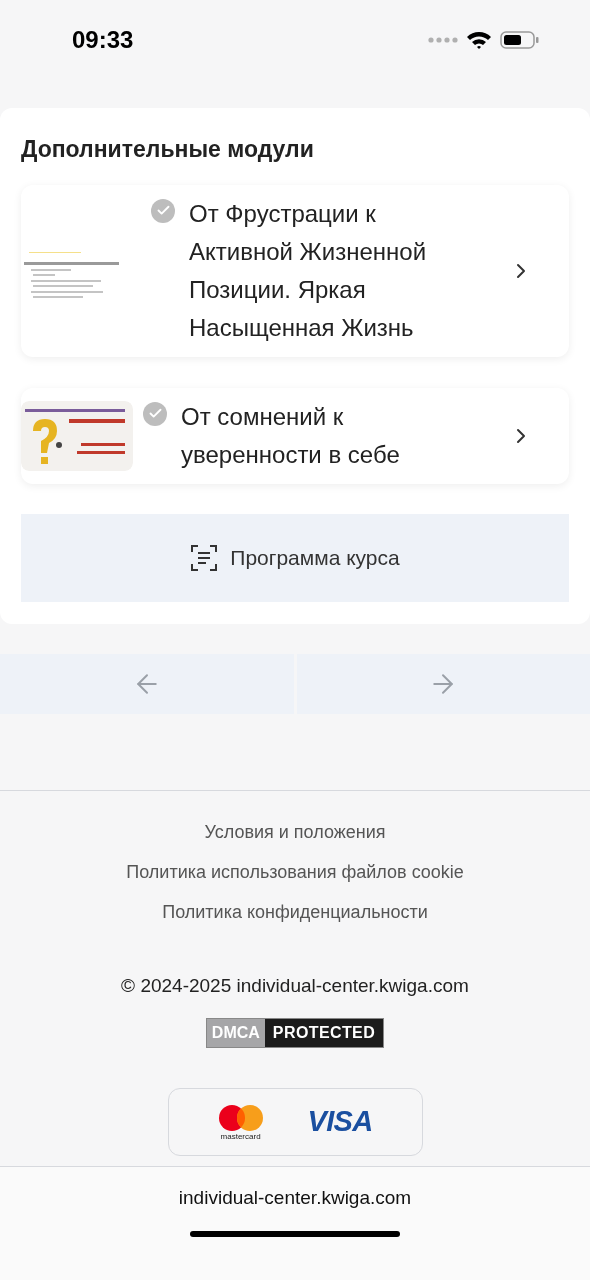 This screenshot has height=1280, width=590. What do you see at coordinates (204, 557) in the screenshot?
I see `list-icon` at bounding box center [204, 557].